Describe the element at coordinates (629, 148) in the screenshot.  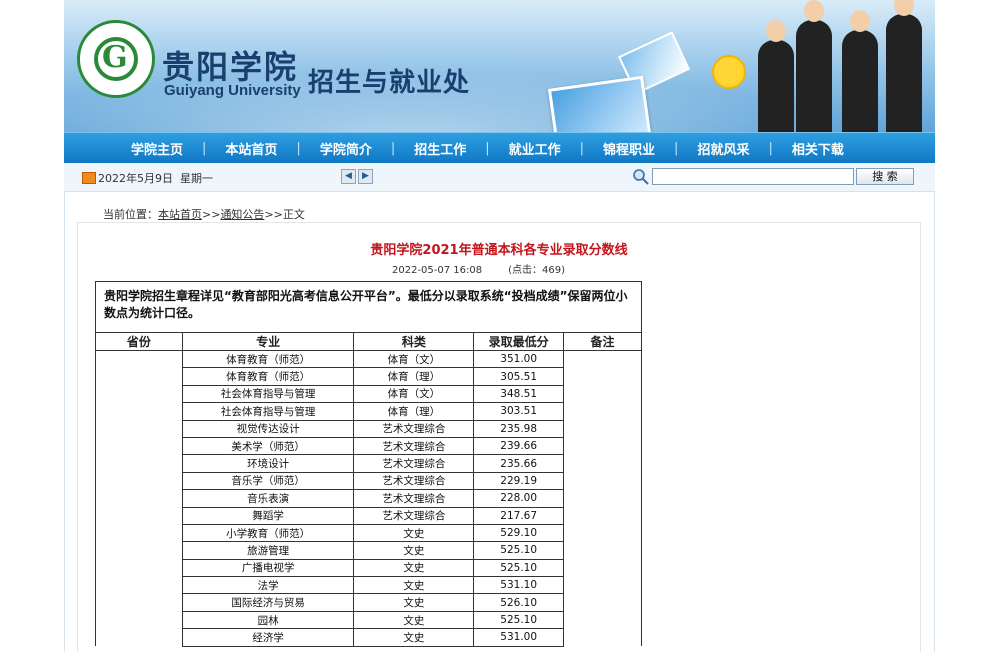
I see `nav-label: 锦程职业` at that location.